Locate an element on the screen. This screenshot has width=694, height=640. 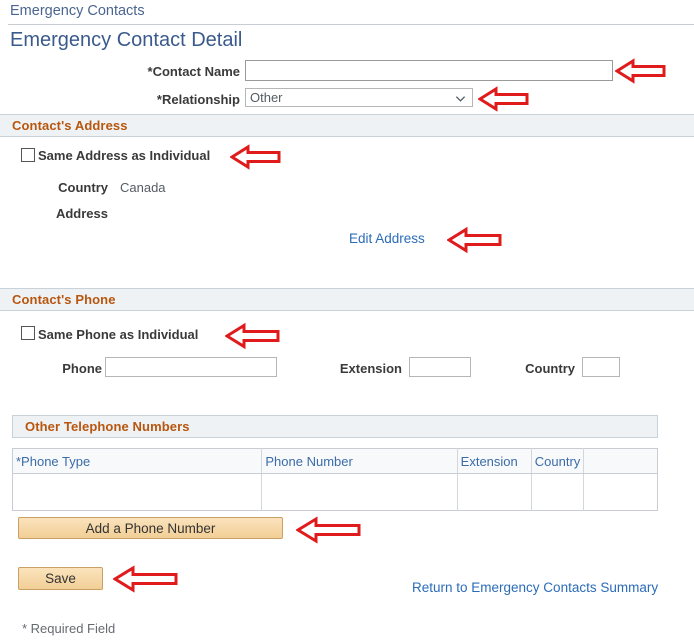
address-label: Address is located at coordinates (81, 213).